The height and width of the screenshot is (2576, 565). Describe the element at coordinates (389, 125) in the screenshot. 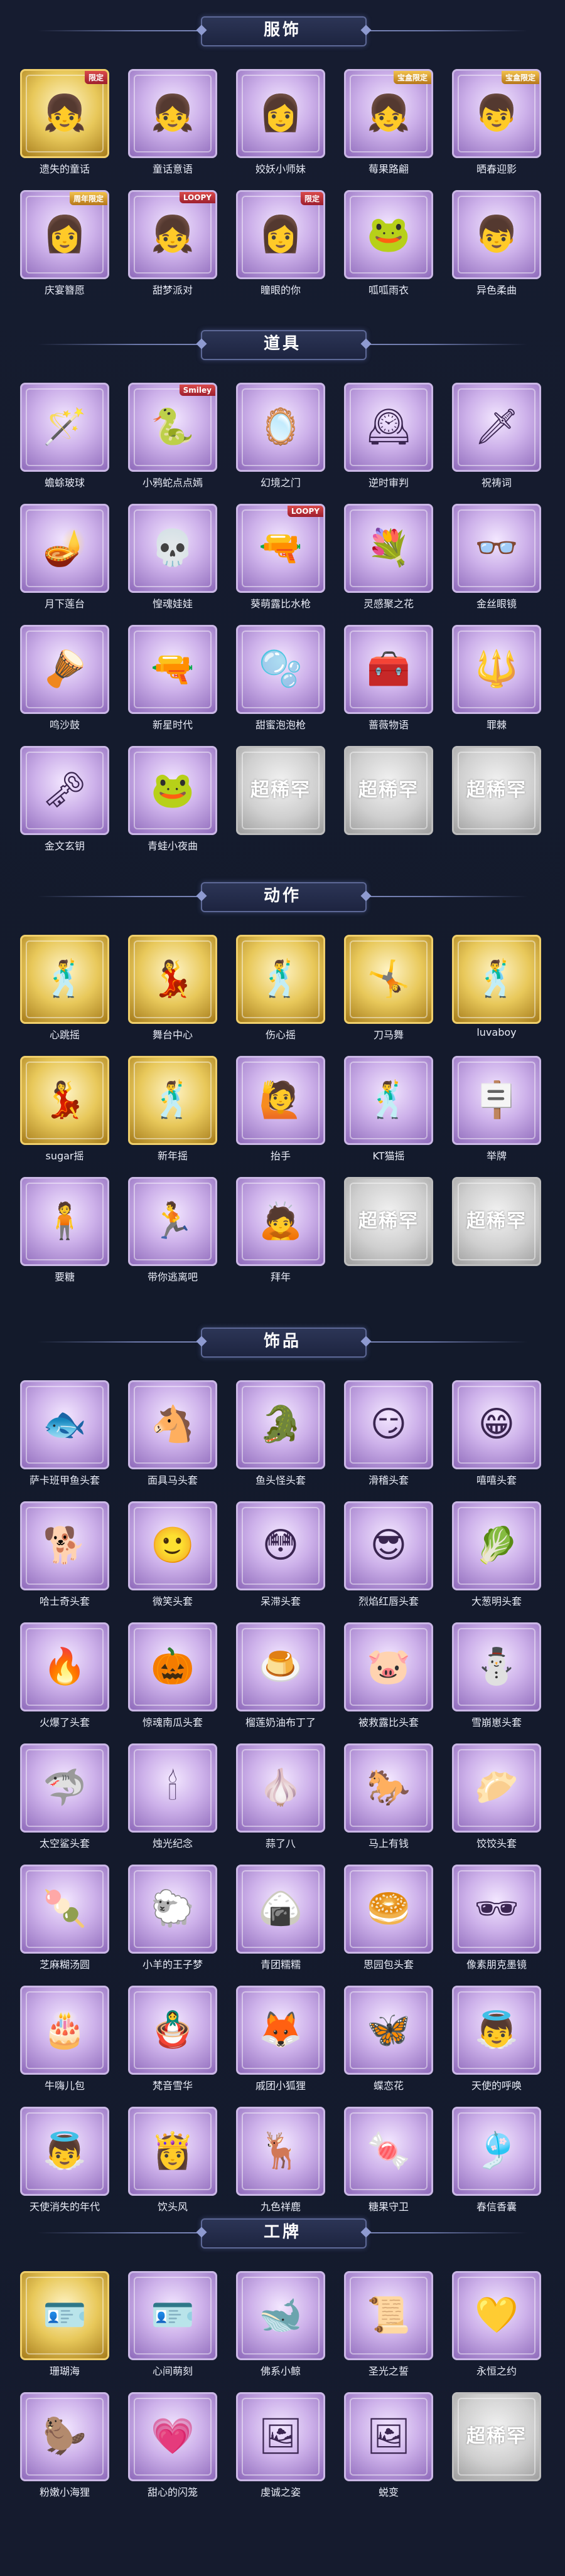

I see `item-tile: 👧 宝盒限定 莓果路翩` at that location.